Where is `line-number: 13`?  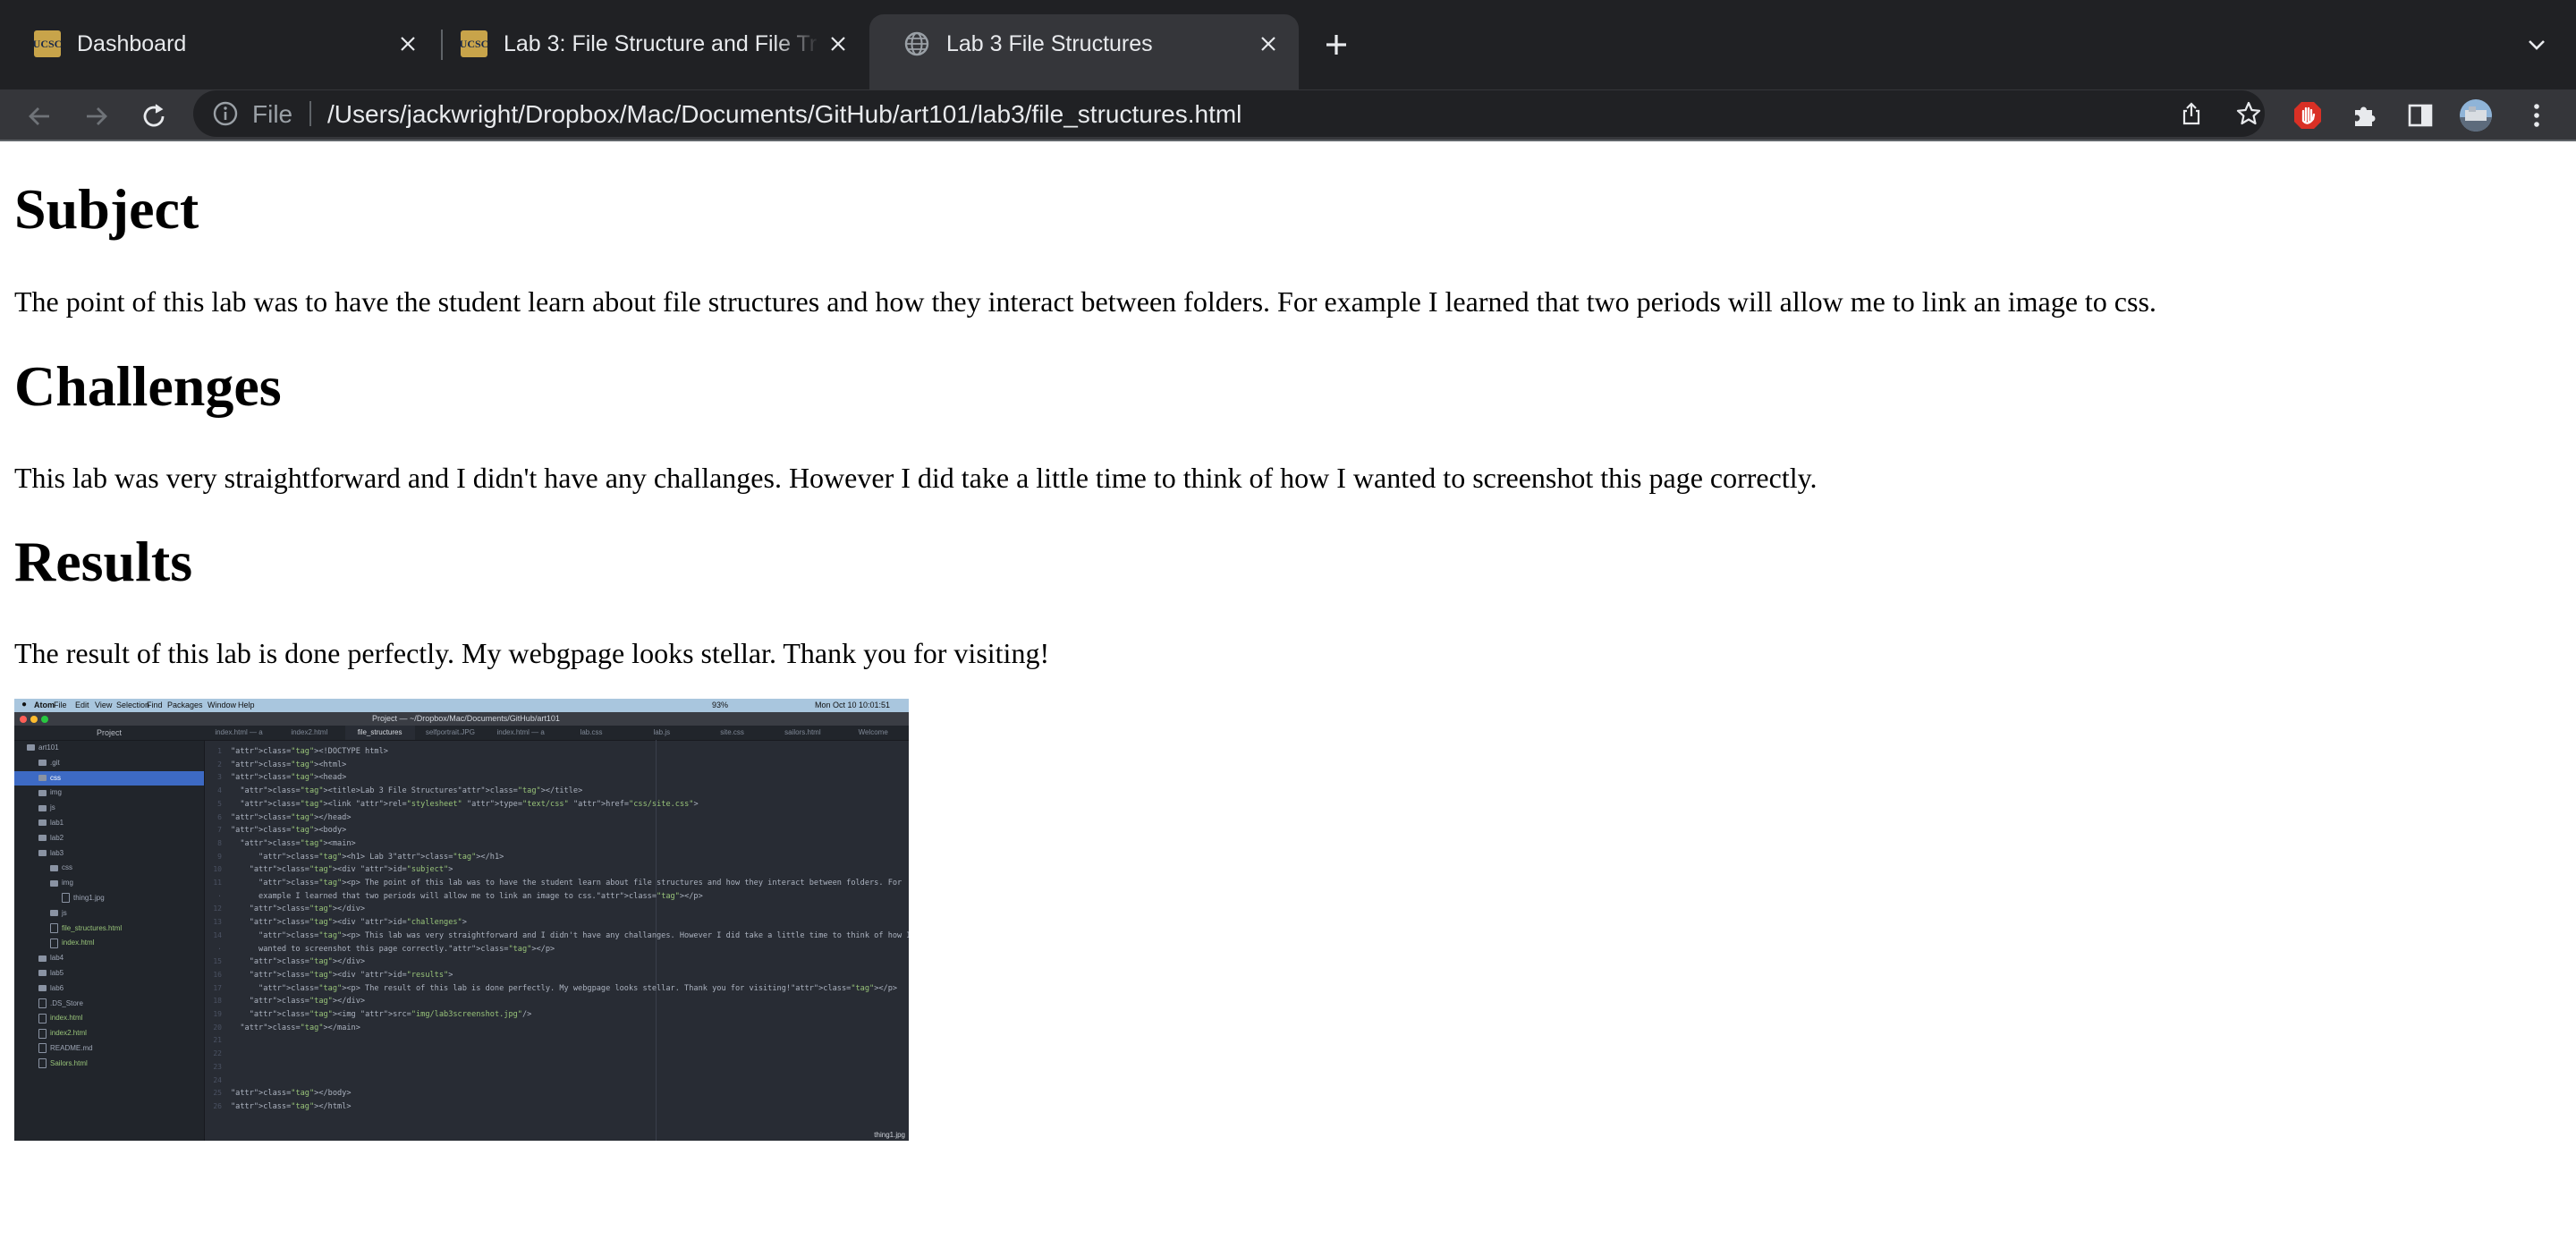
line-number: 13 is located at coordinates (217, 923).